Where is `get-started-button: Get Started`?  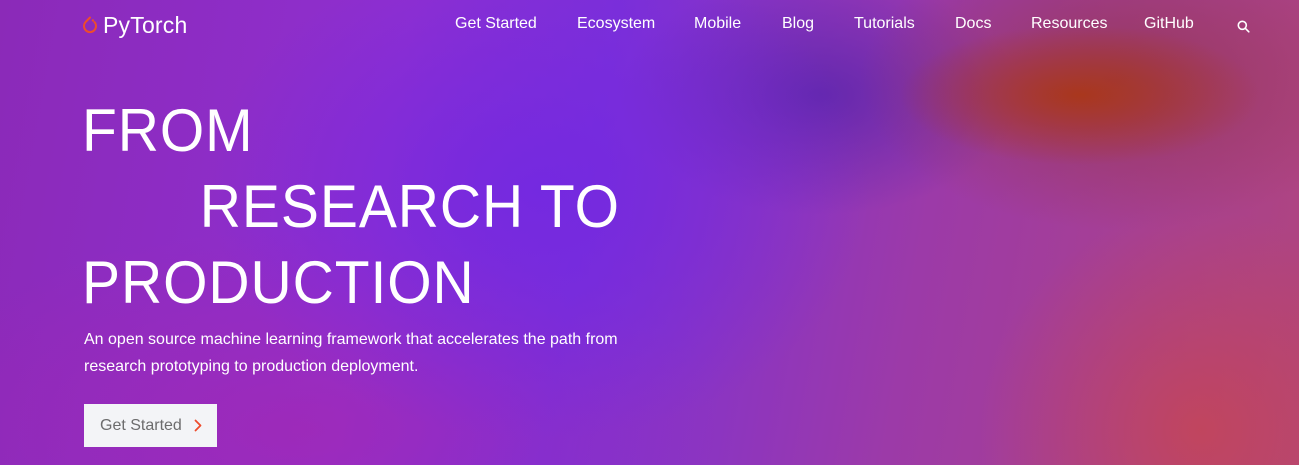
get-started-button: Get Started is located at coordinates (150, 425).